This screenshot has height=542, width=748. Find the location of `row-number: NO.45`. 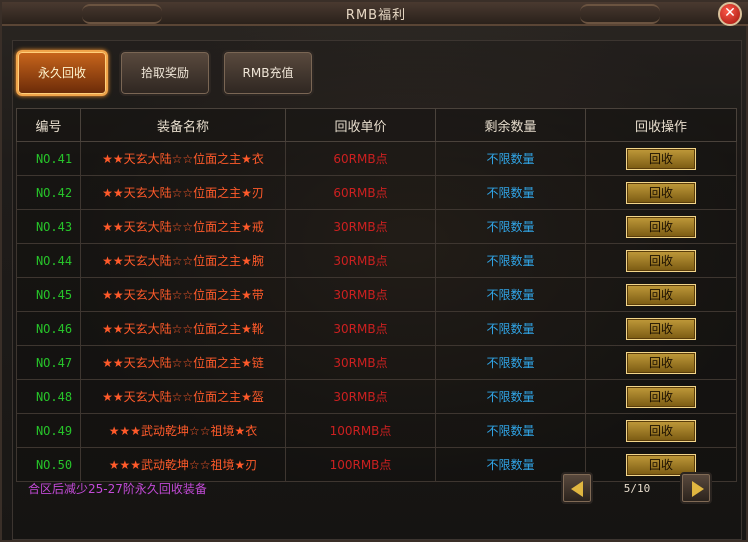

row-number: NO.45 is located at coordinates (48, 294).